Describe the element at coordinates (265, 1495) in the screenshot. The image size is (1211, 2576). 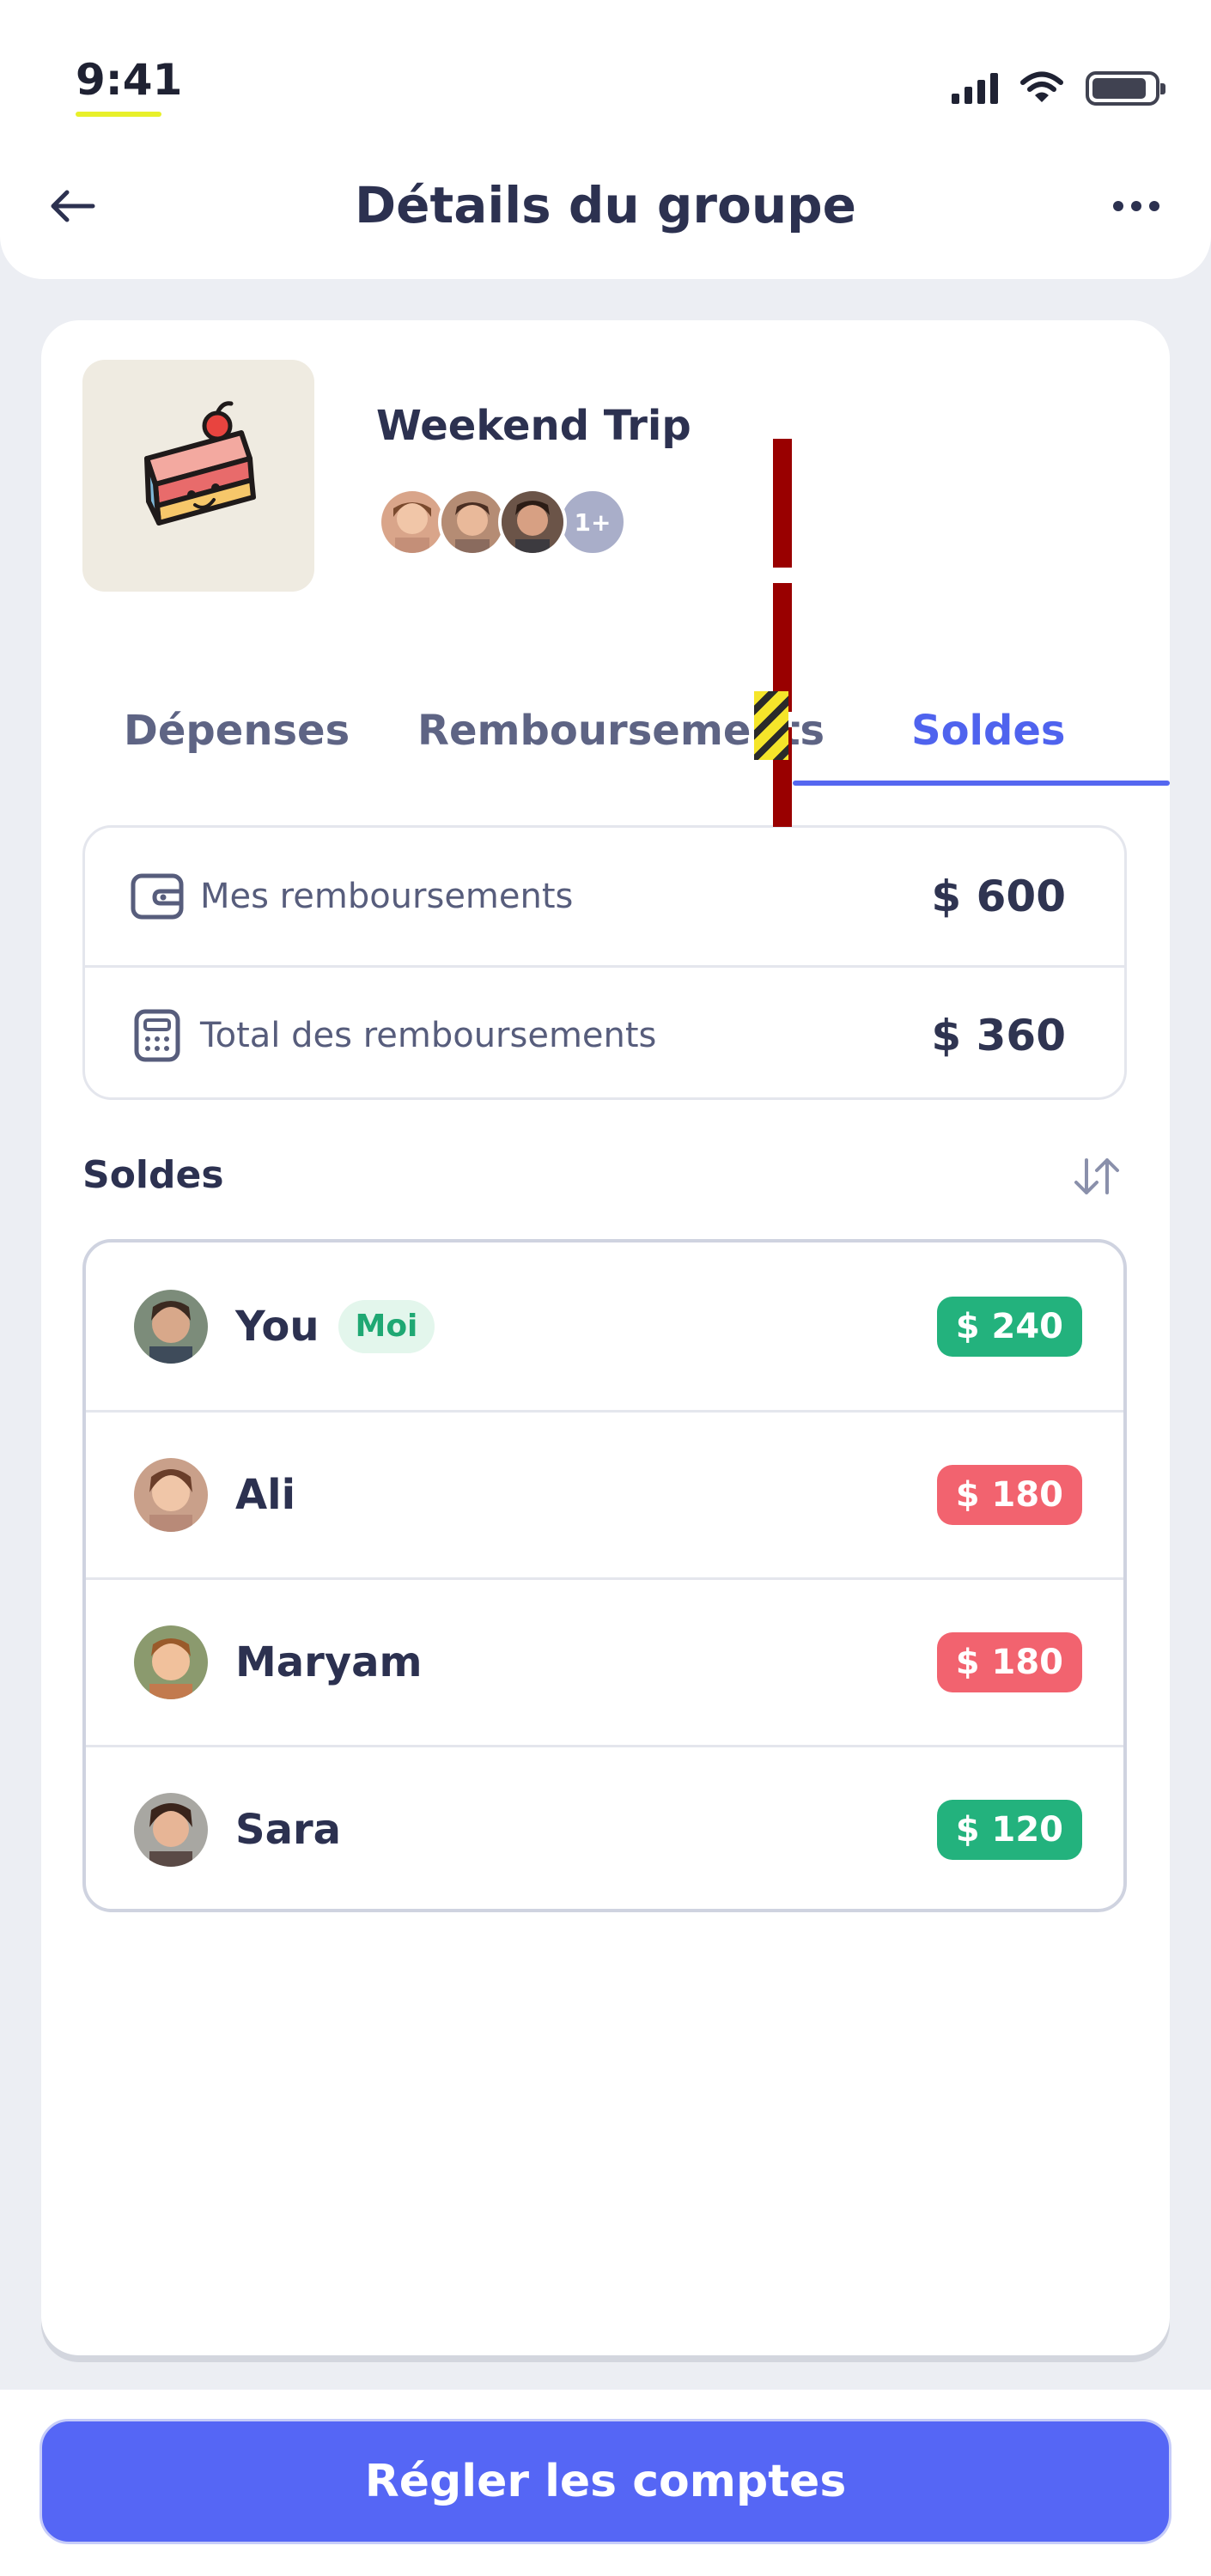
I see `member-name: Ali` at that location.